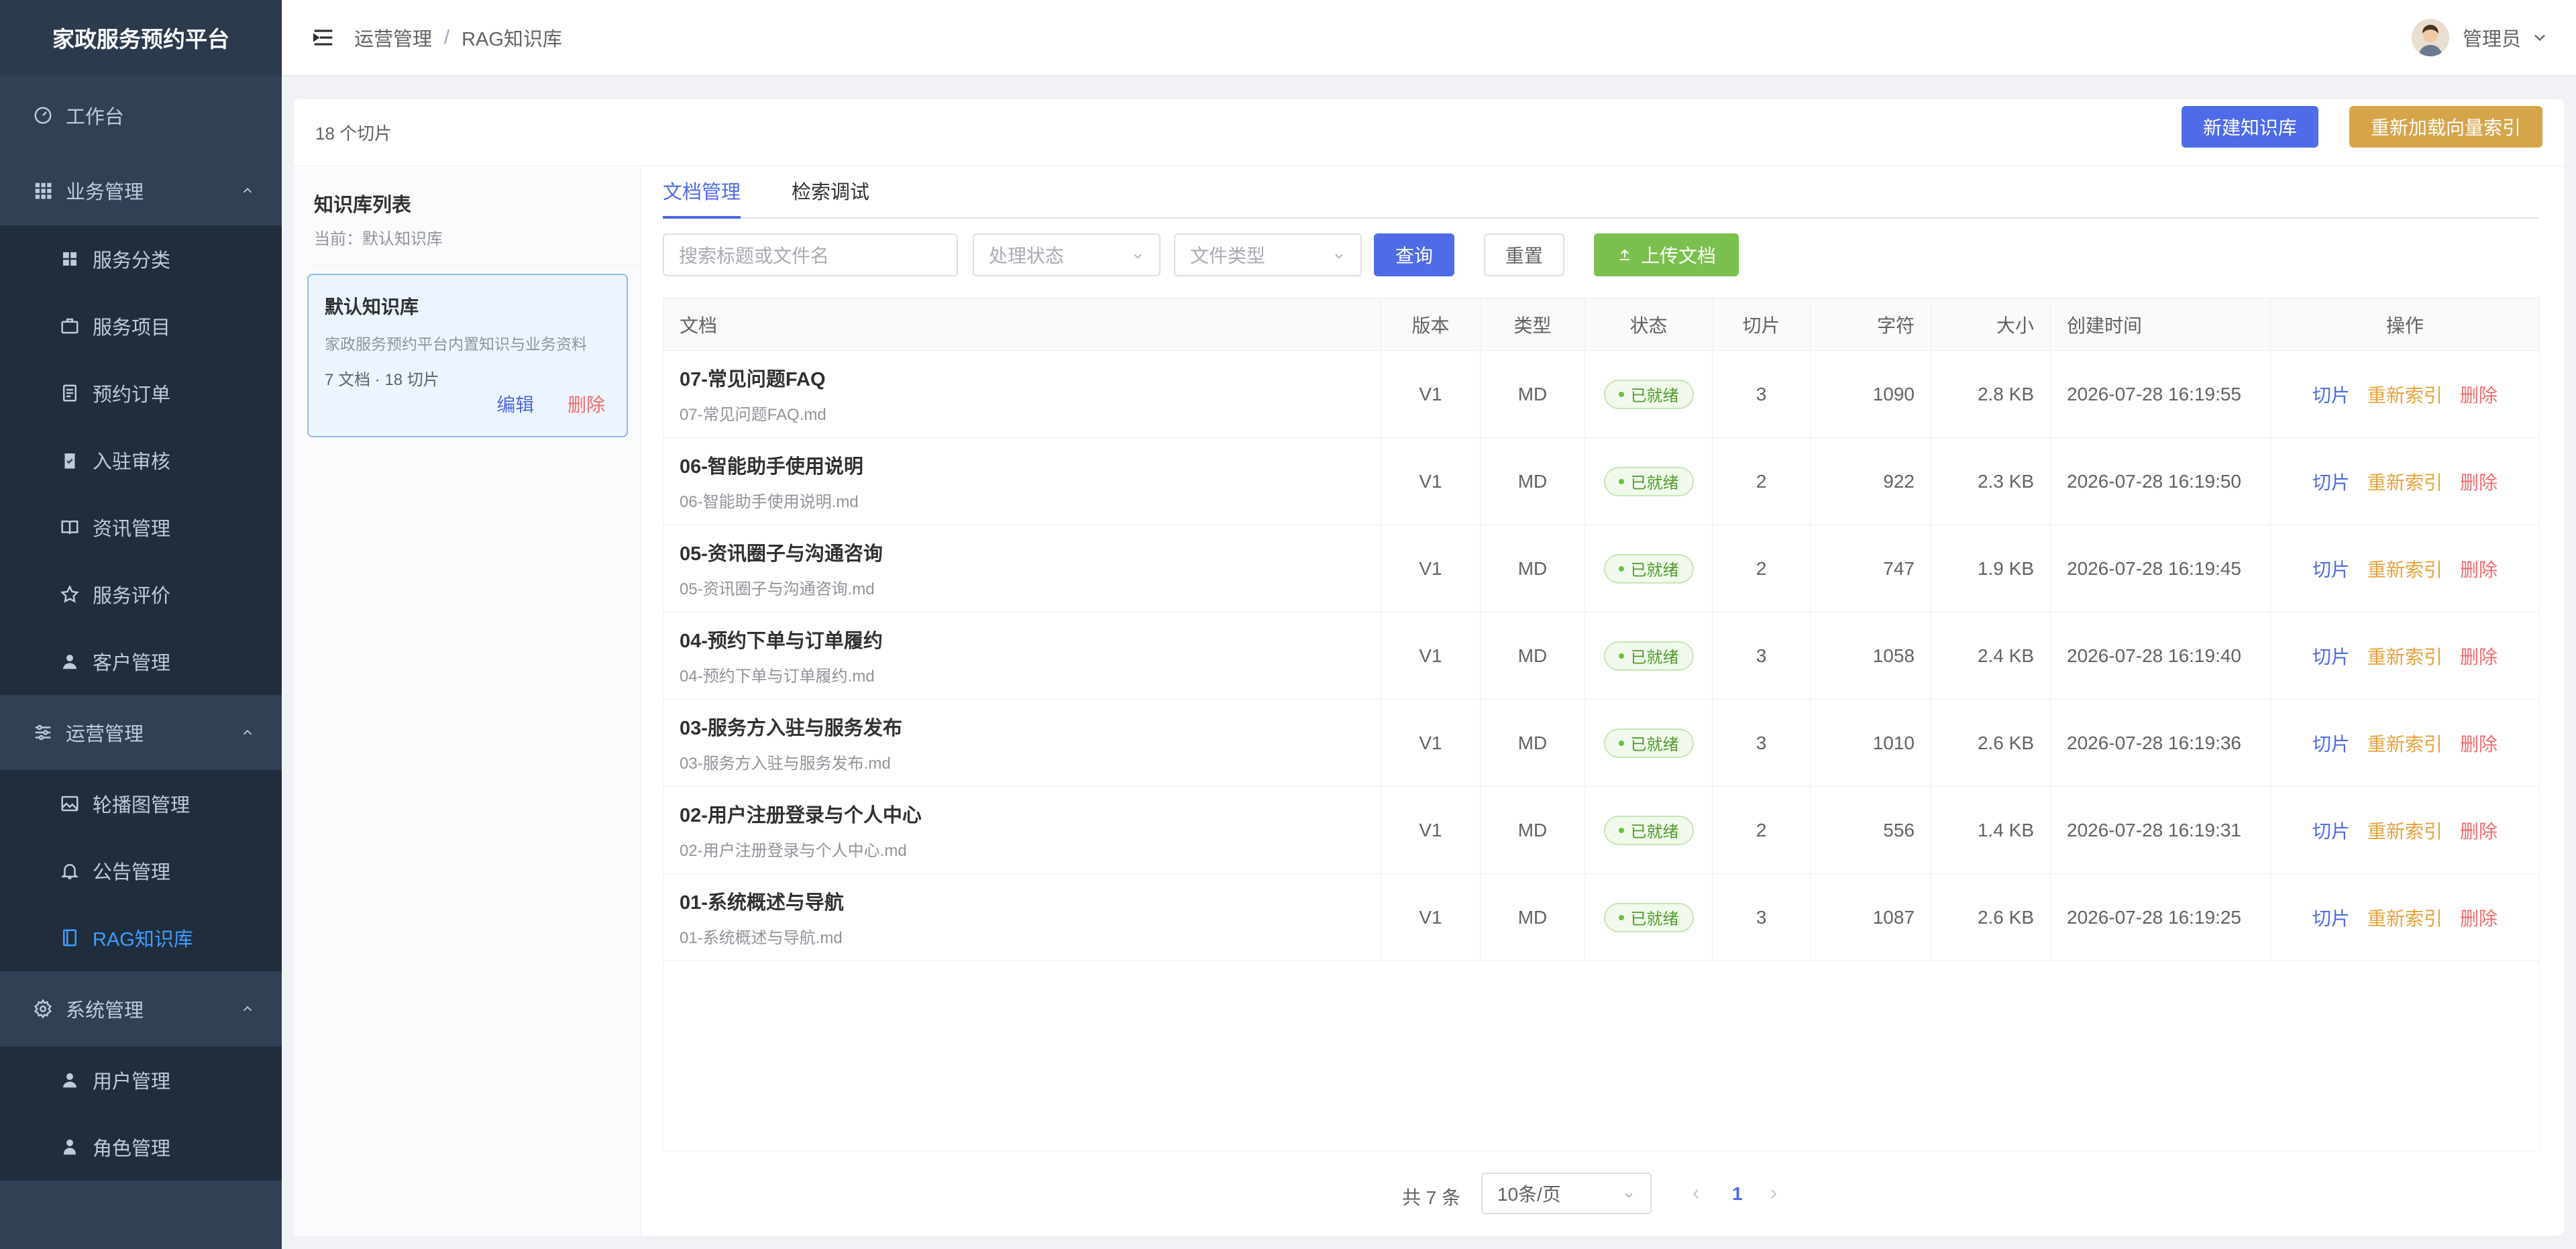 The image size is (2576, 1249). I want to click on sidebar-item-users: 用户管理, so click(141, 1080).